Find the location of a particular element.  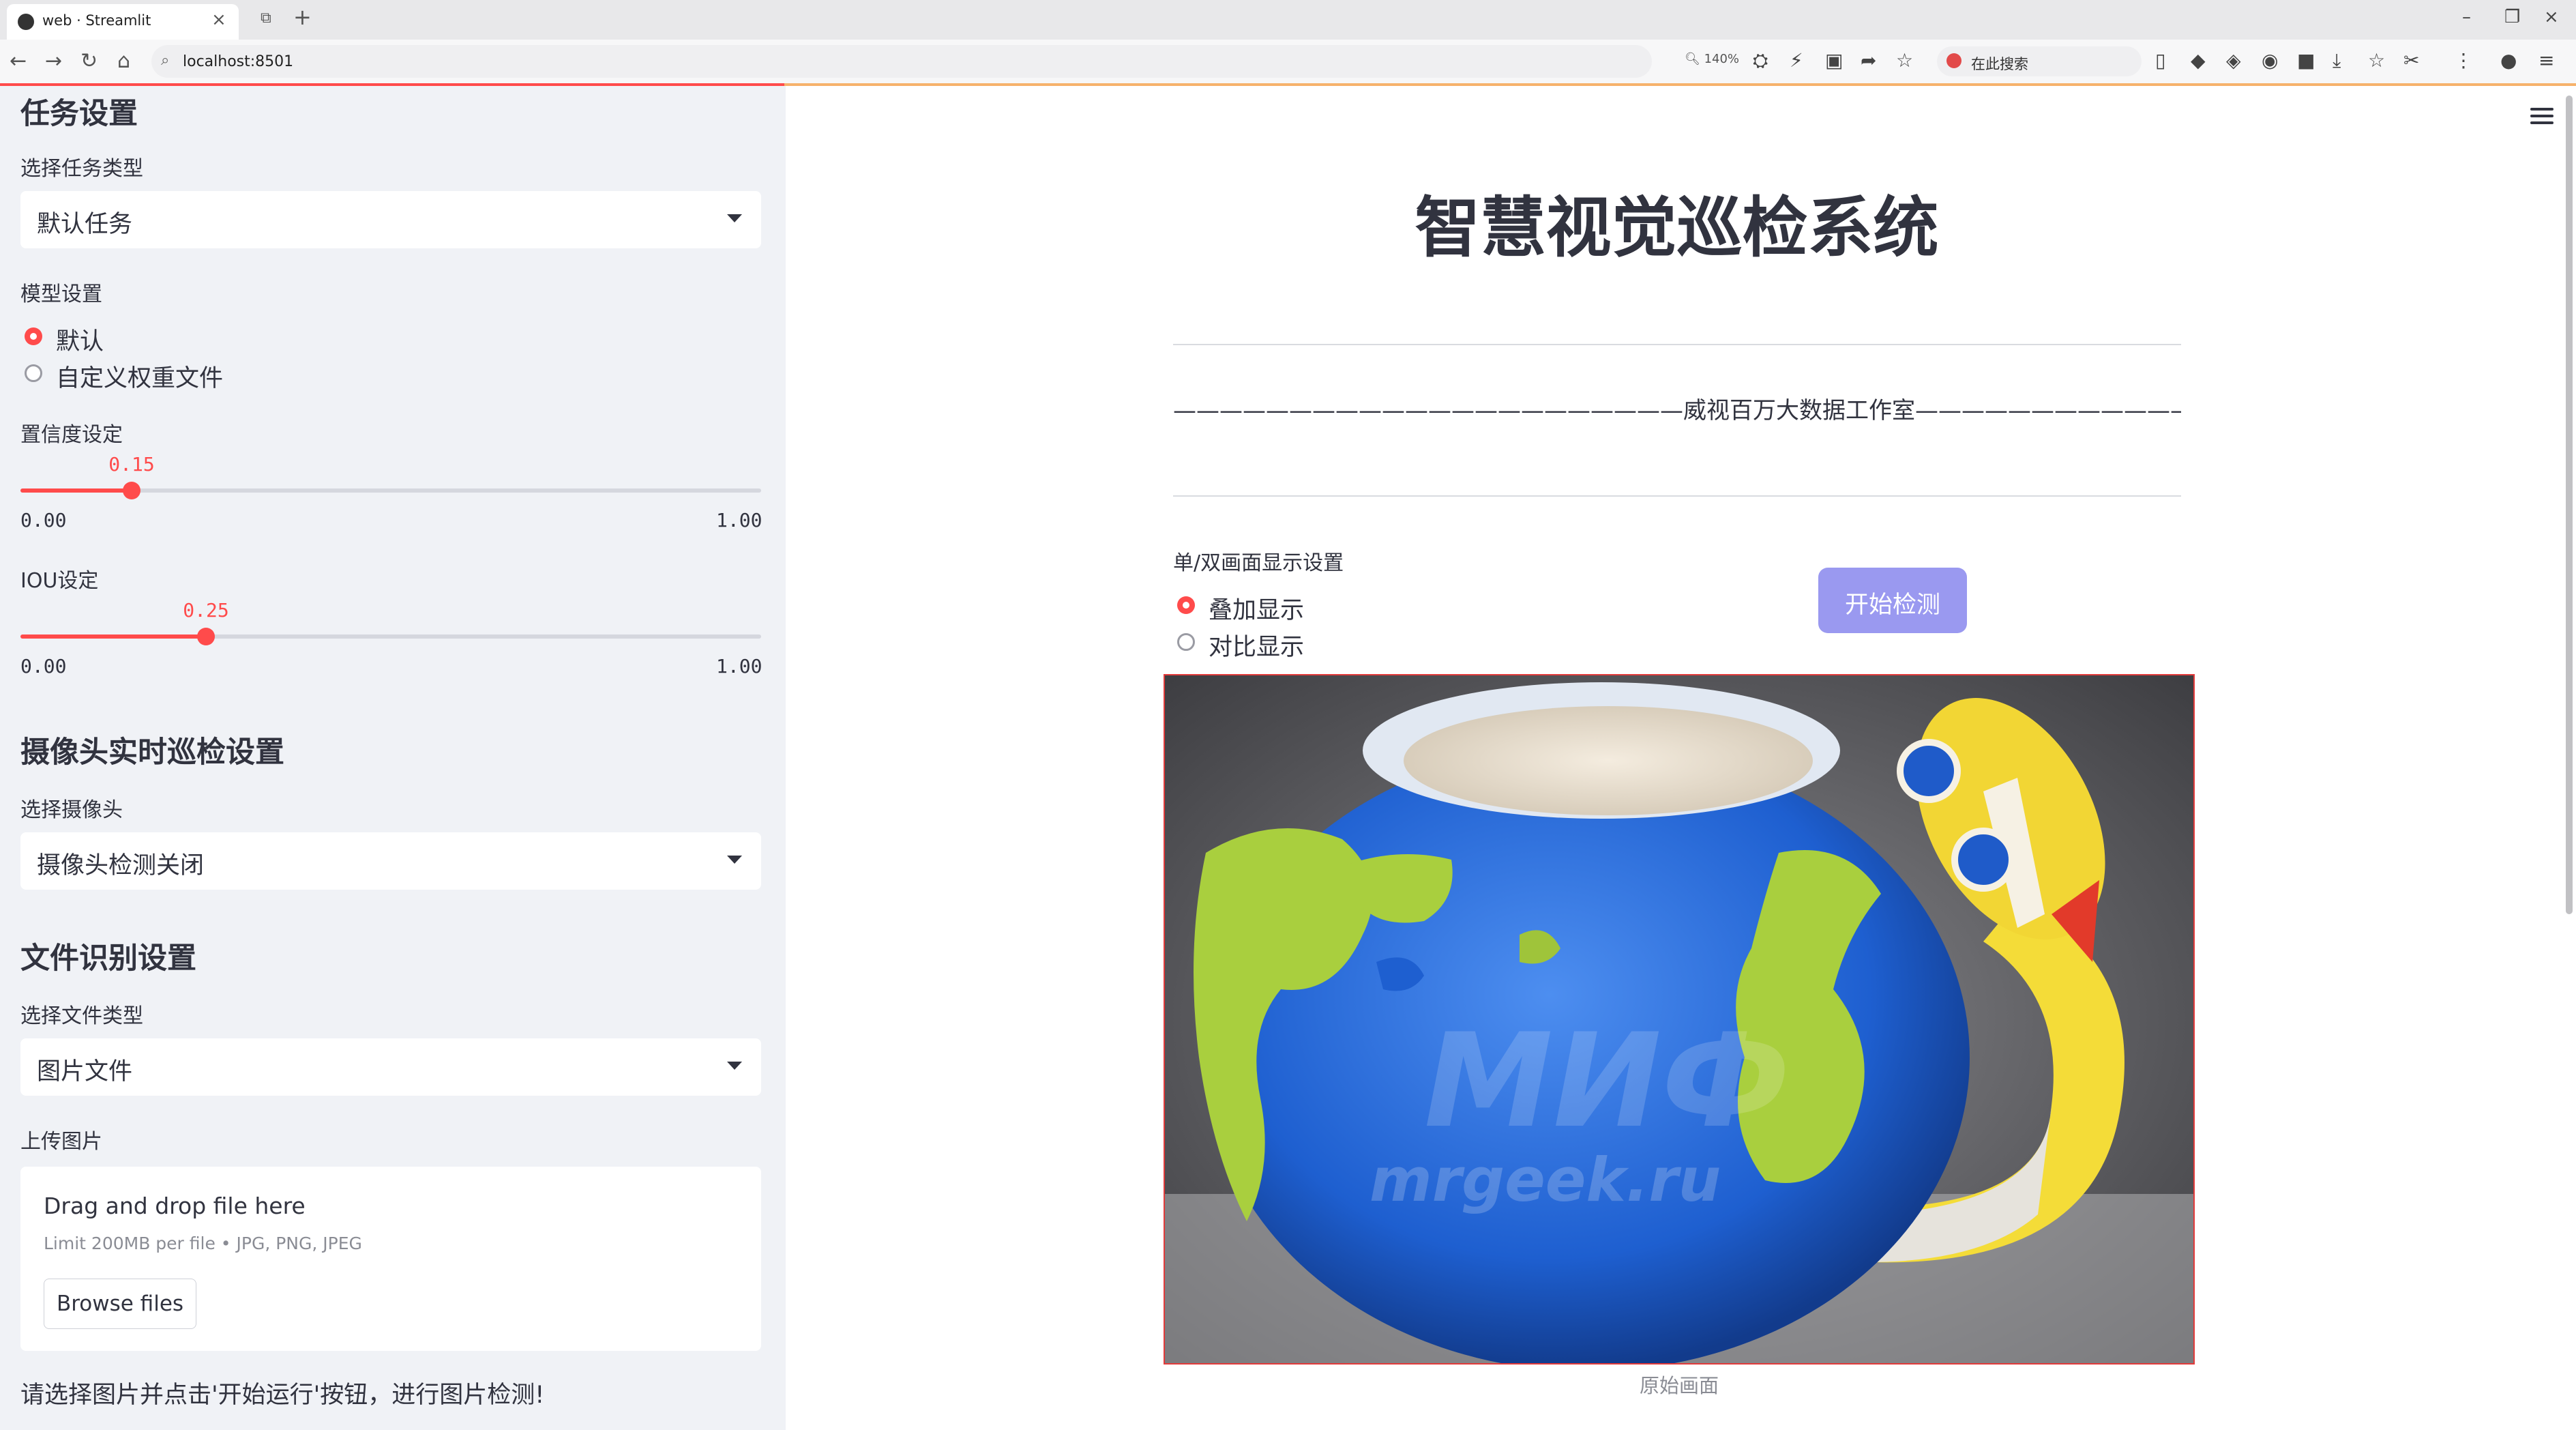

camera-label: 选择摄像头 is located at coordinates (71, 810).